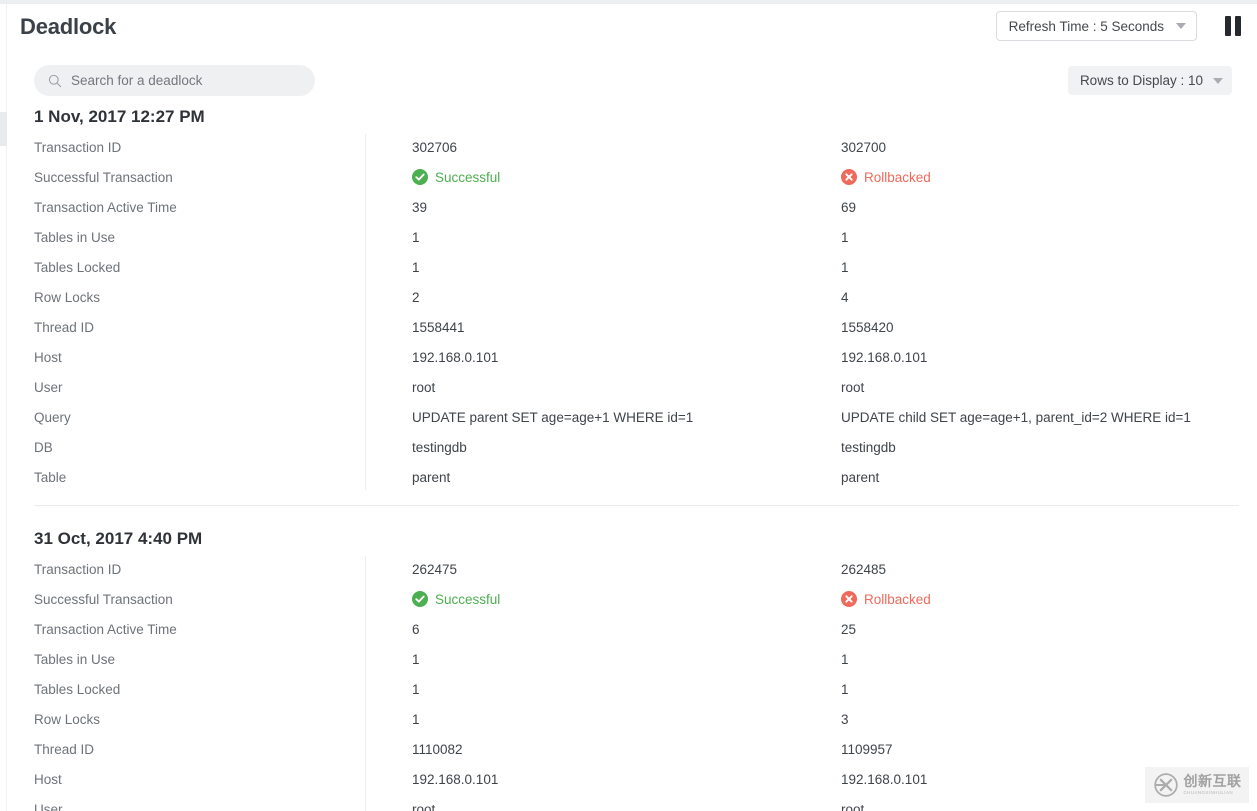  I want to click on cell-value-right: 262485, so click(1034, 569).